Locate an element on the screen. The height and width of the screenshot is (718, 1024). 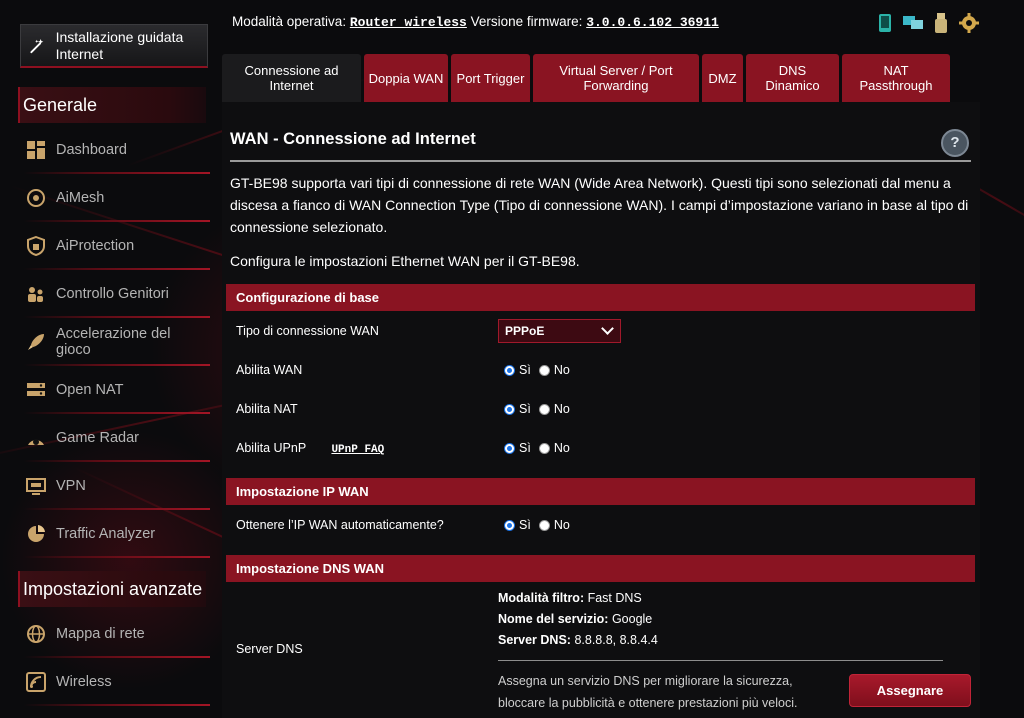
firmware-version-link: 3.0.0.6.102_36911 is located at coordinates (652, 22).